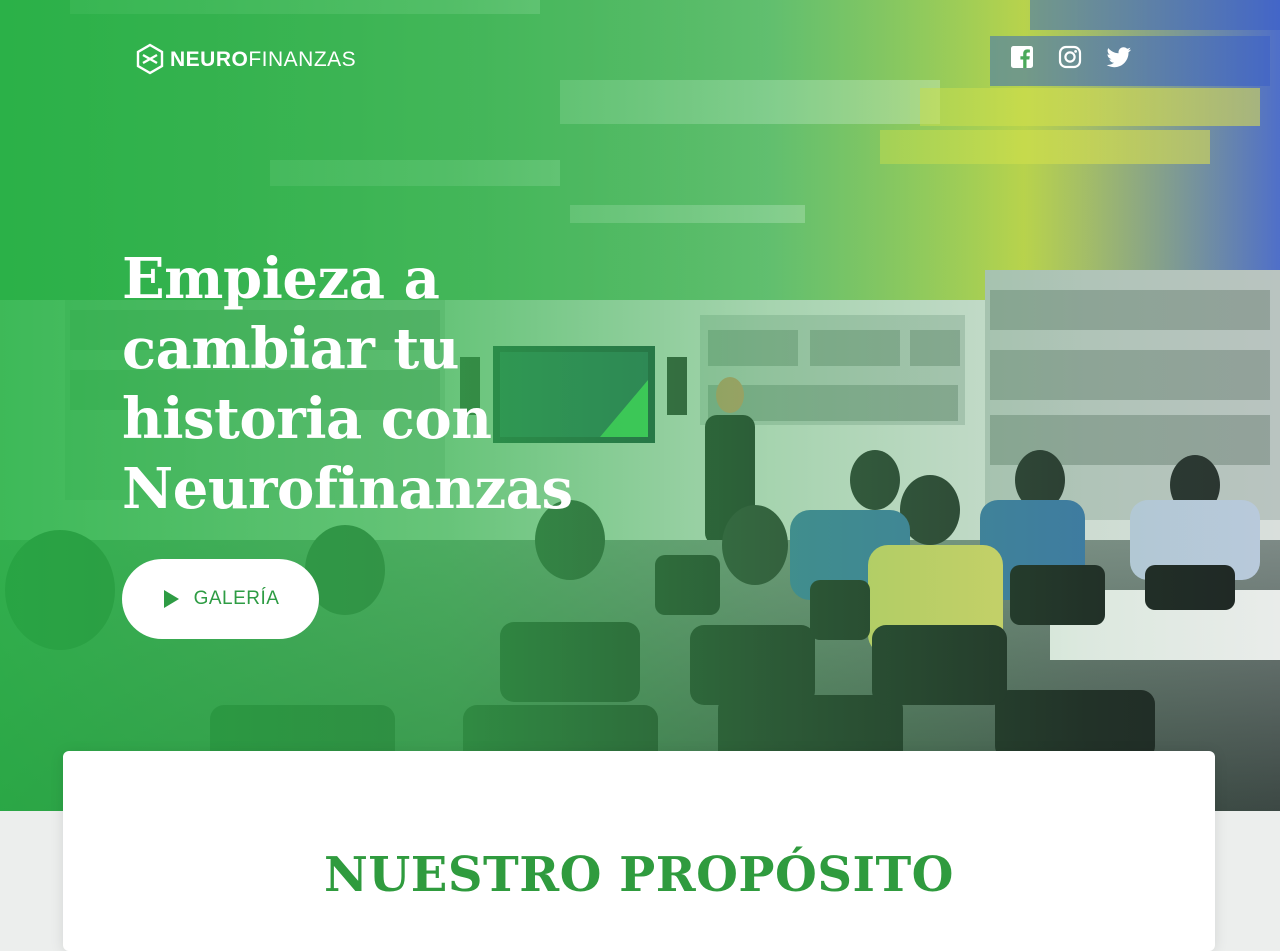 The image size is (1280, 951). I want to click on twitter-link, so click(1118, 57).